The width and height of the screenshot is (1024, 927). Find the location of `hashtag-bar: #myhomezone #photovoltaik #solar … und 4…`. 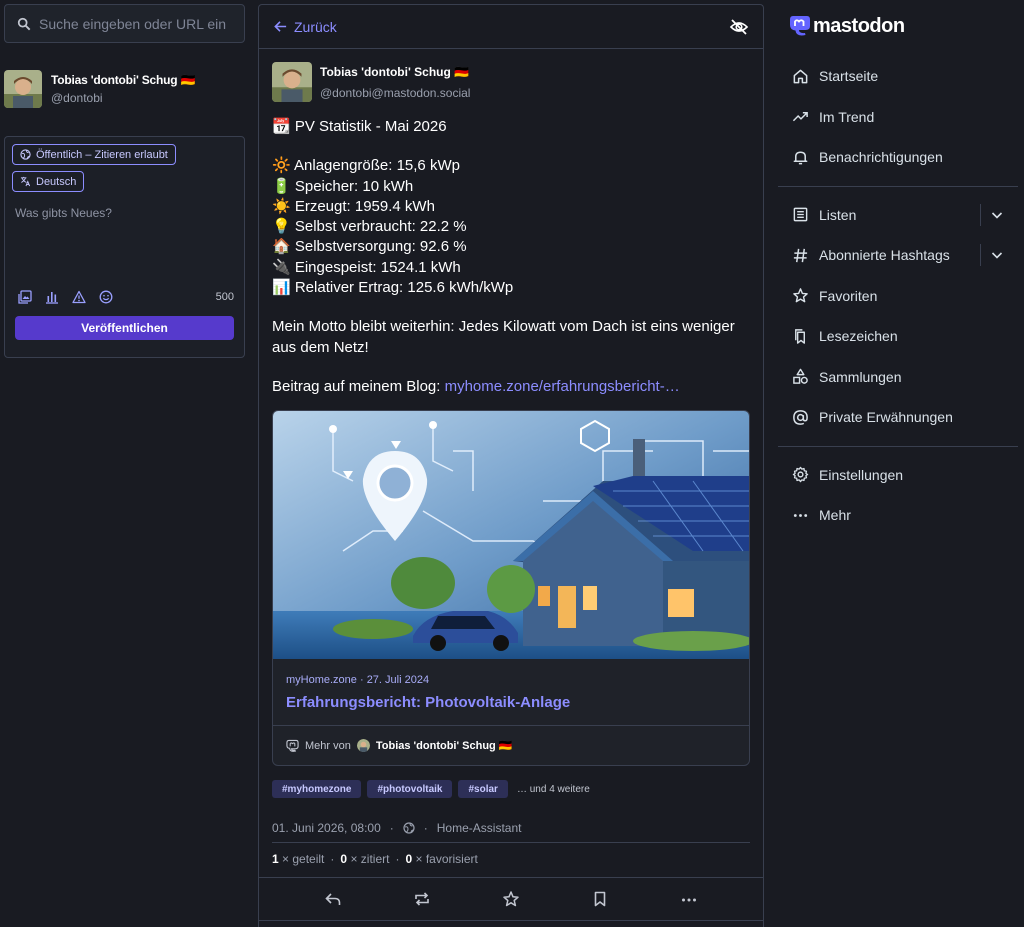

hashtag-bar: #myhomezone #photovoltaik #solar … und 4… is located at coordinates (511, 789).